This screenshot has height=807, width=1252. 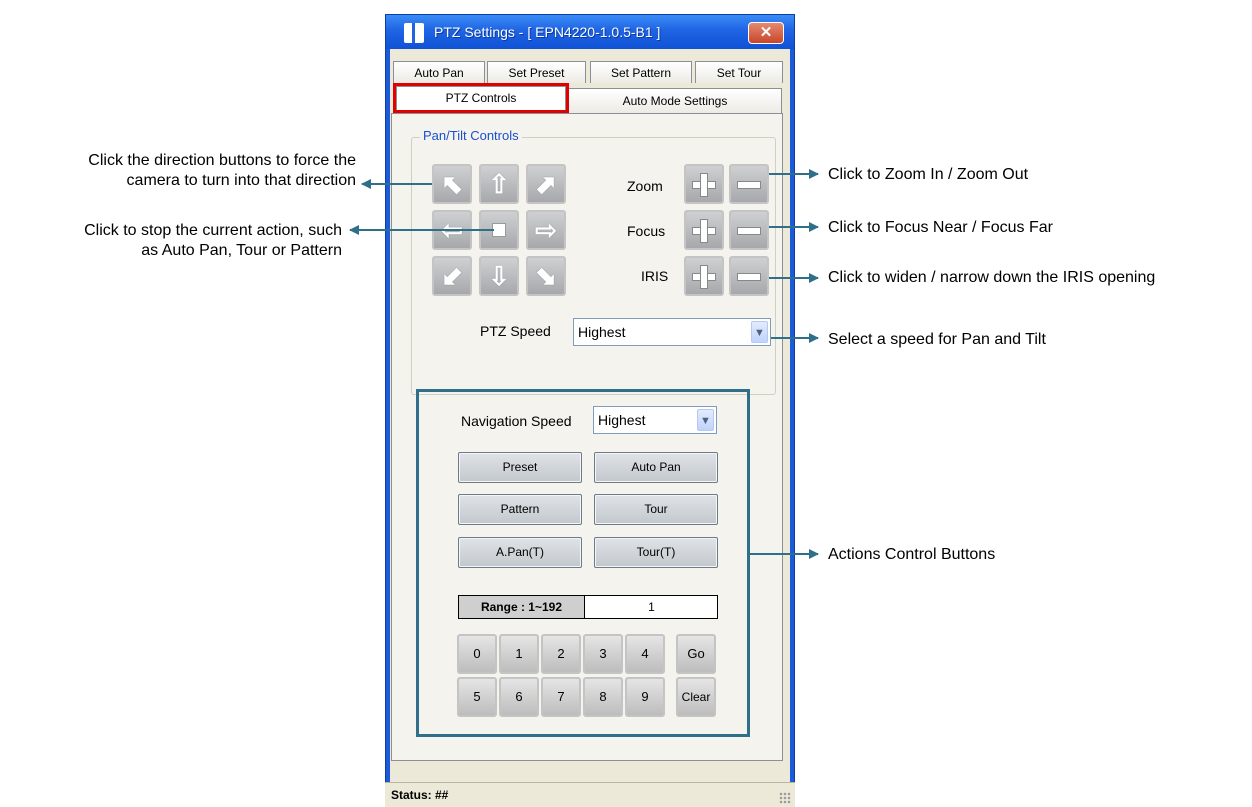 What do you see at coordinates (420, 795) in the screenshot?
I see `status-text: Status: ##` at bounding box center [420, 795].